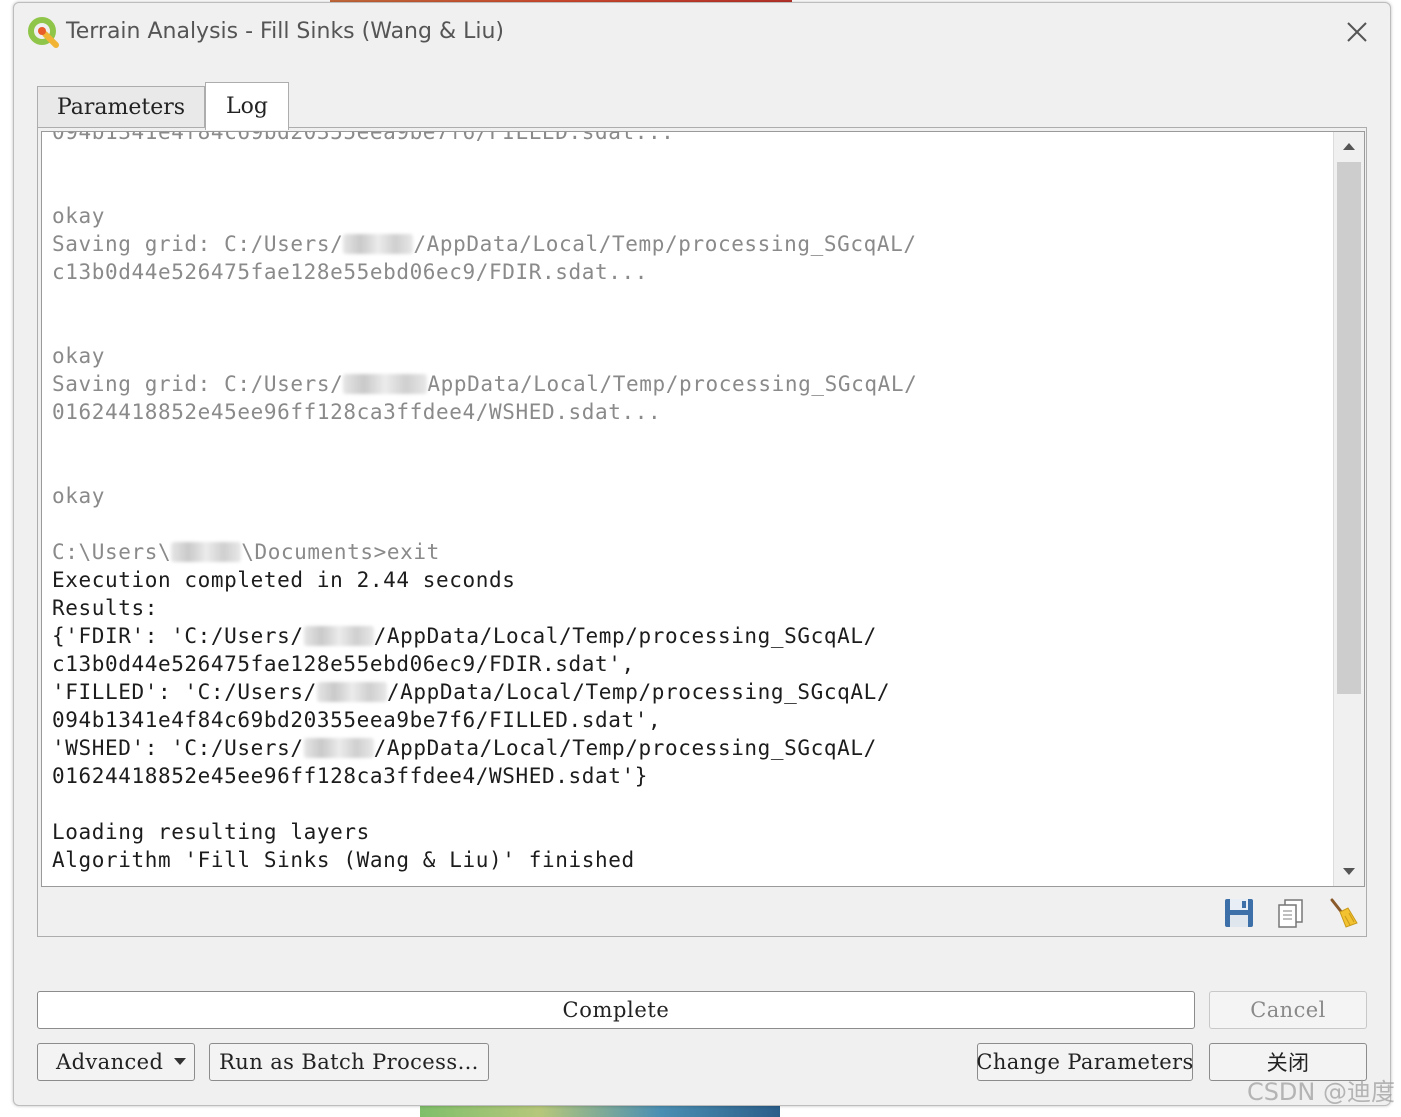  I want to click on progress-label: Complete, so click(616, 1010).